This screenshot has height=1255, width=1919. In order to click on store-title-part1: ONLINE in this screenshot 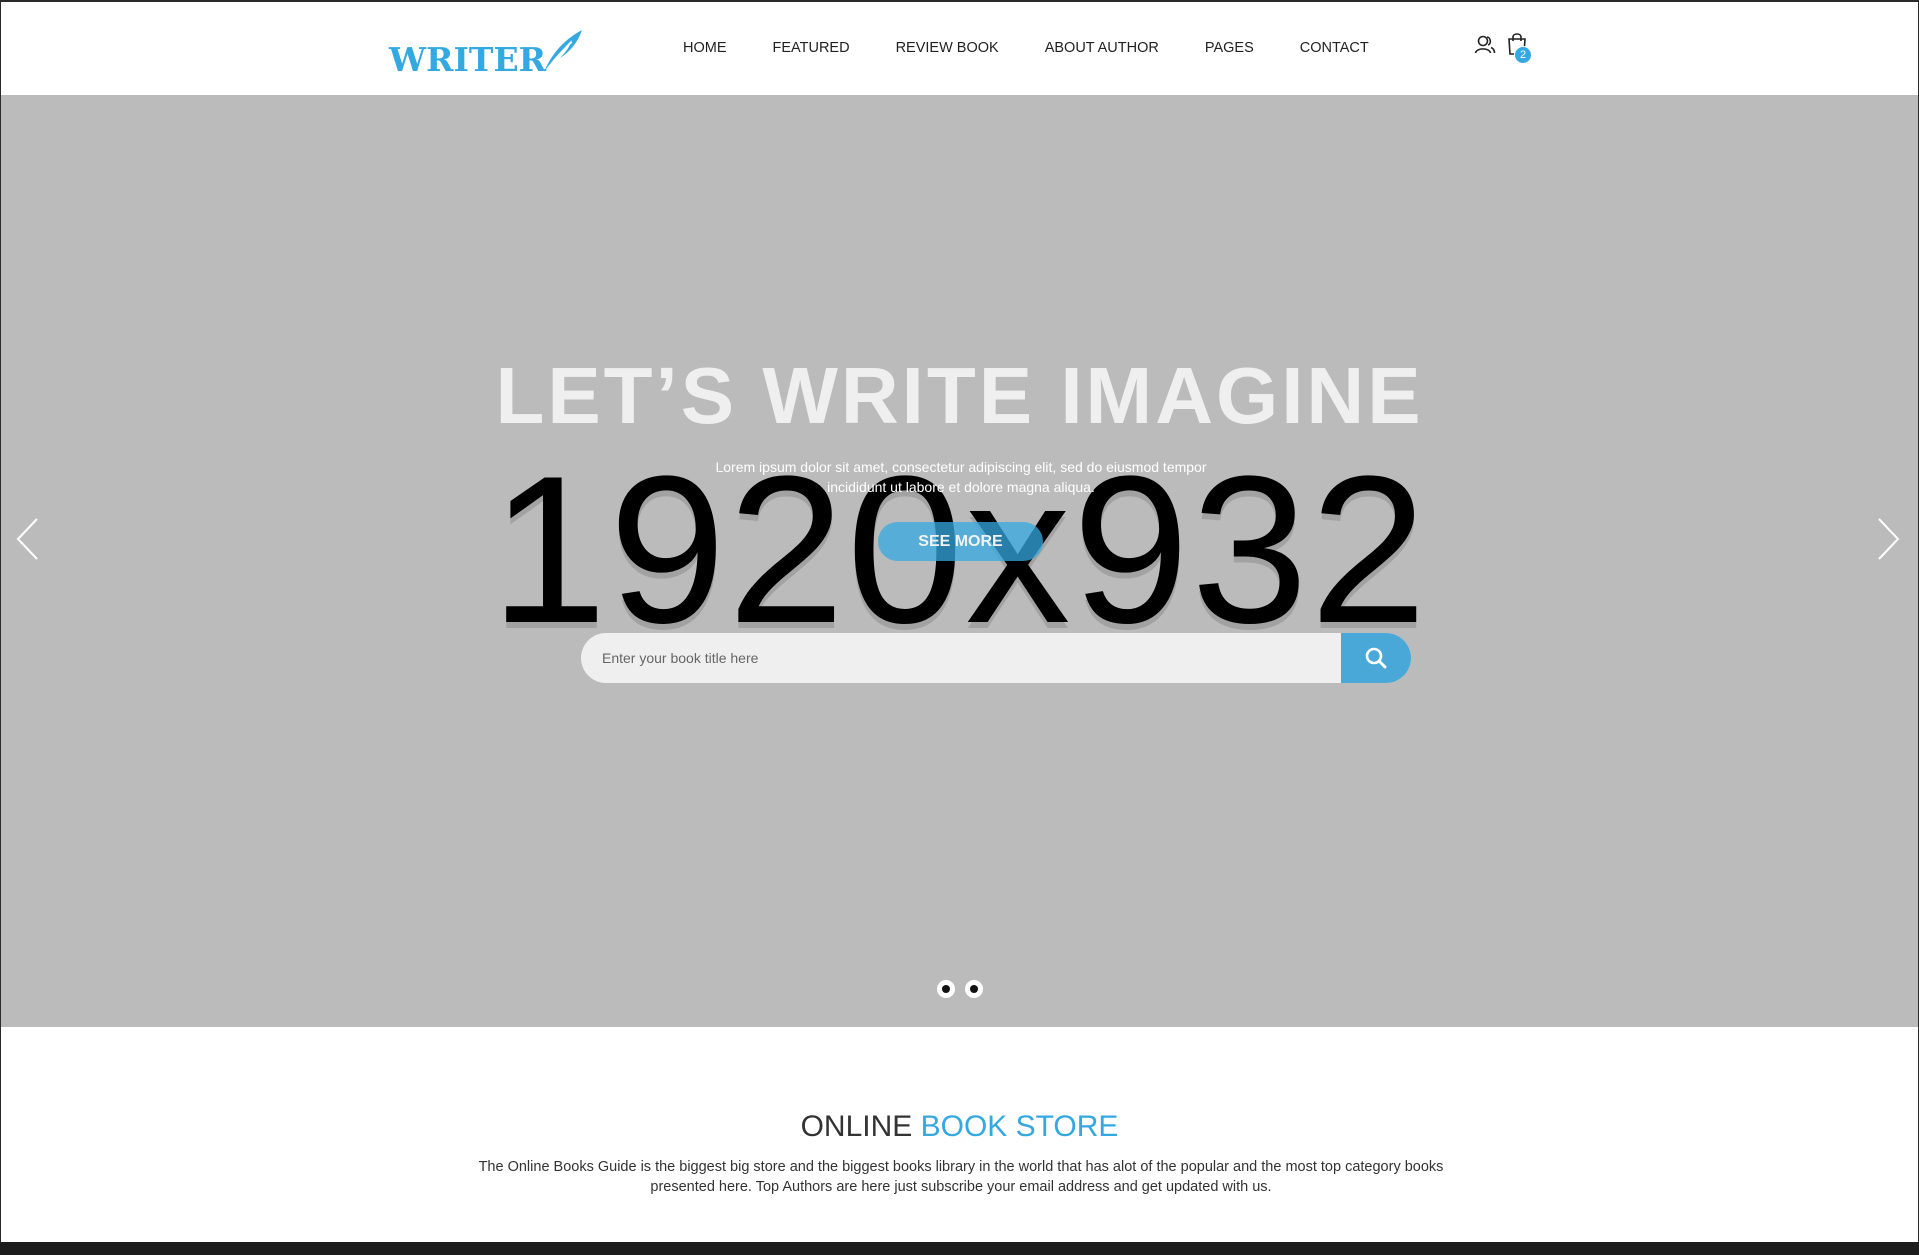, I will do `click(856, 1126)`.